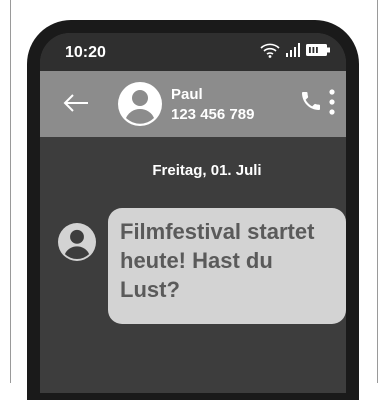 This screenshot has width=388, height=400. What do you see at coordinates (311, 103) in the screenshot?
I see `phone-icon` at bounding box center [311, 103].